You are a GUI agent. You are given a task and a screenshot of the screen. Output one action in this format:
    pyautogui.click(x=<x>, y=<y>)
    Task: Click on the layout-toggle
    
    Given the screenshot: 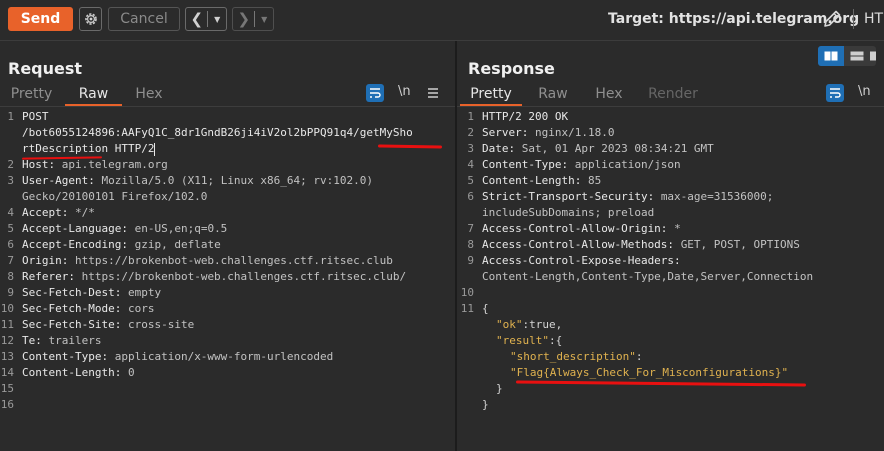 What is the action you would take?
    pyautogui.click(x=847, y=56)
    